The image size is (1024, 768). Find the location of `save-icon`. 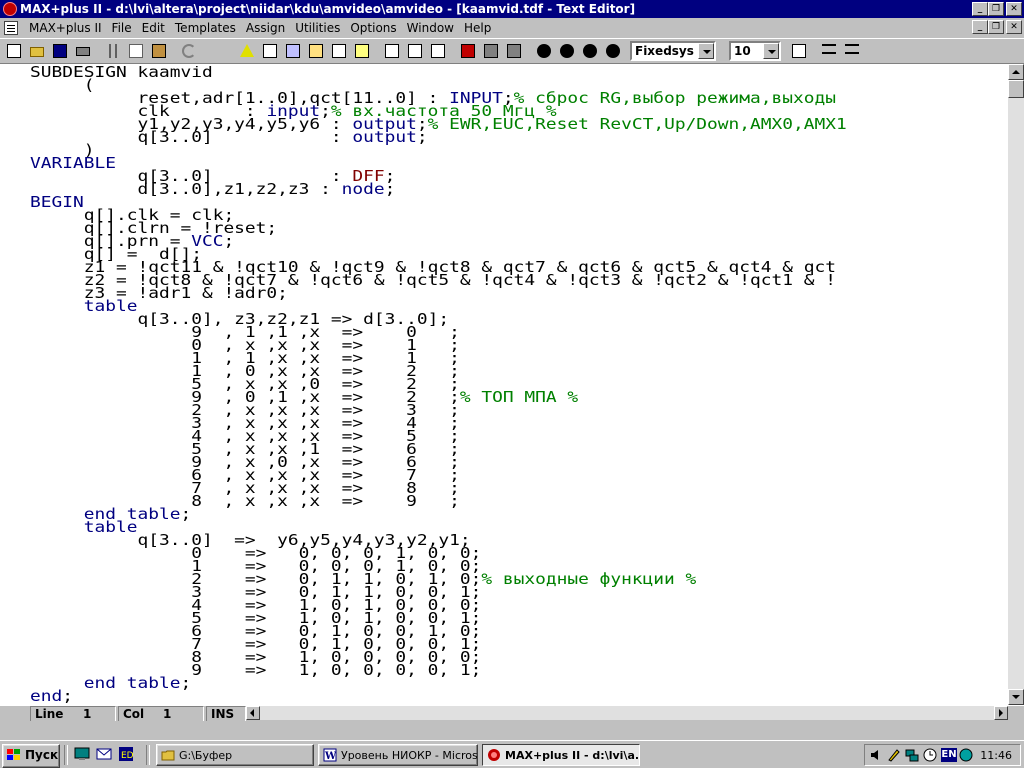

save-icon is located at coordinates (60, 51).